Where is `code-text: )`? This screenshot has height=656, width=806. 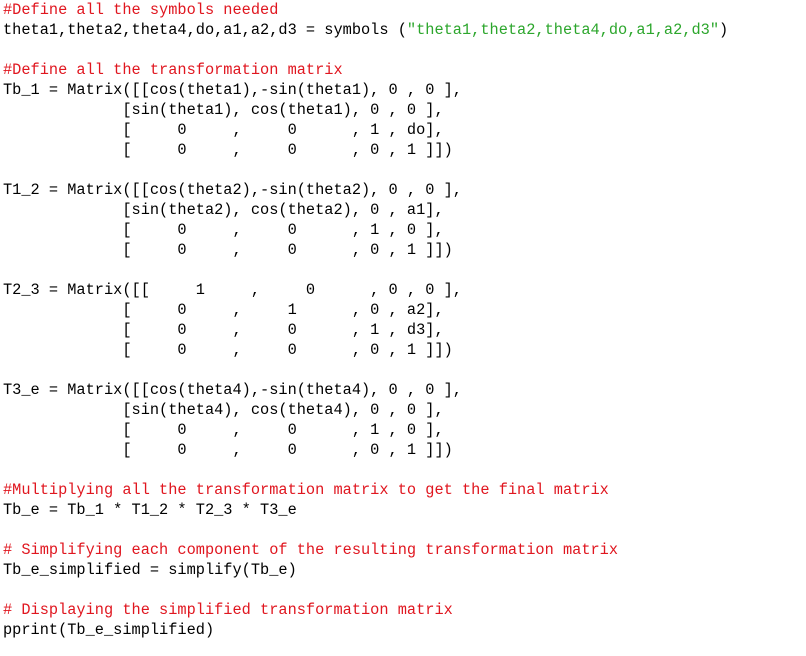 code-text: ) is located at coordinates (724, 30).